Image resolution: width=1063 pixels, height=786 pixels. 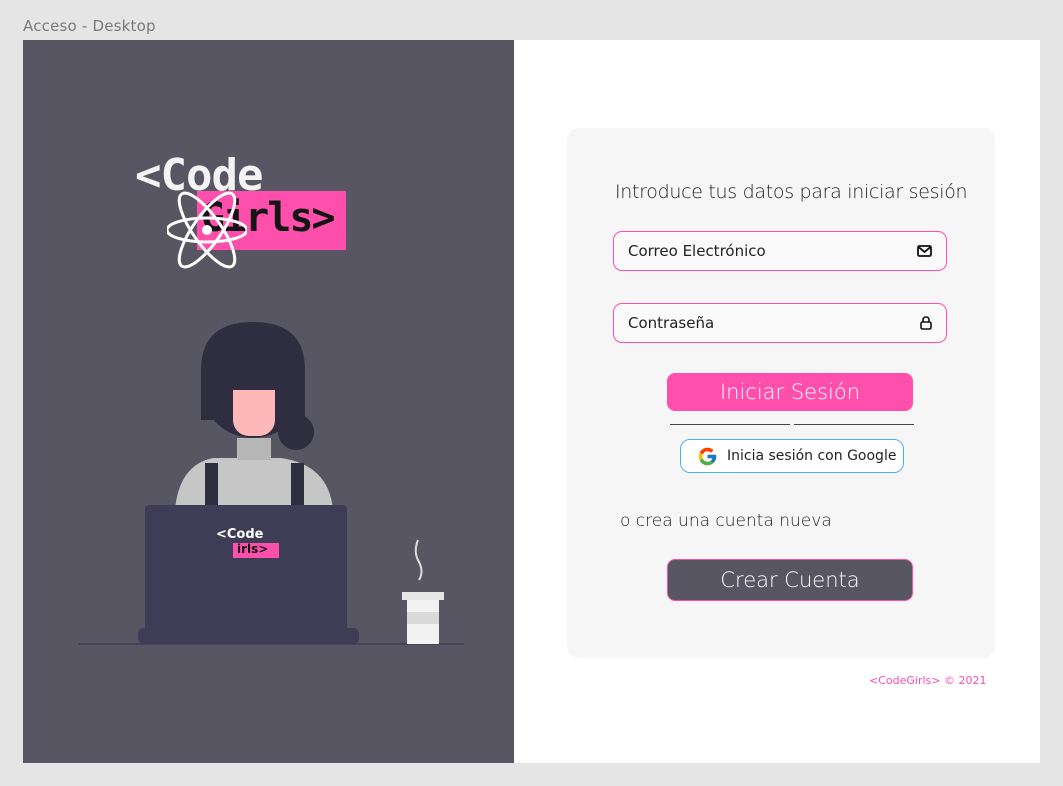 What do you see at coordinates (240, 534) in the screenshot?
I see `sticker-line-1: <Code` at bounding box center [240, 534].